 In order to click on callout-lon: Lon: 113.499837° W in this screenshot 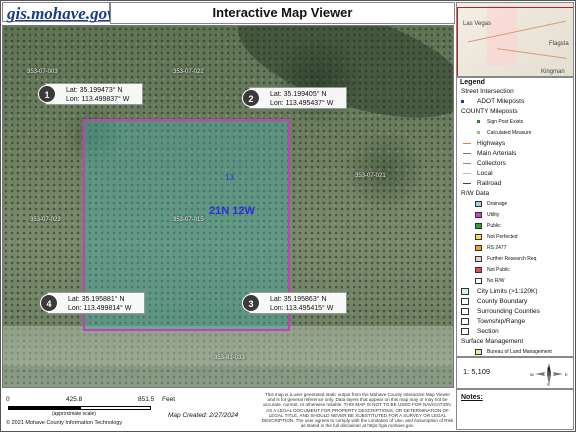, I will do `click(98, 99)`.